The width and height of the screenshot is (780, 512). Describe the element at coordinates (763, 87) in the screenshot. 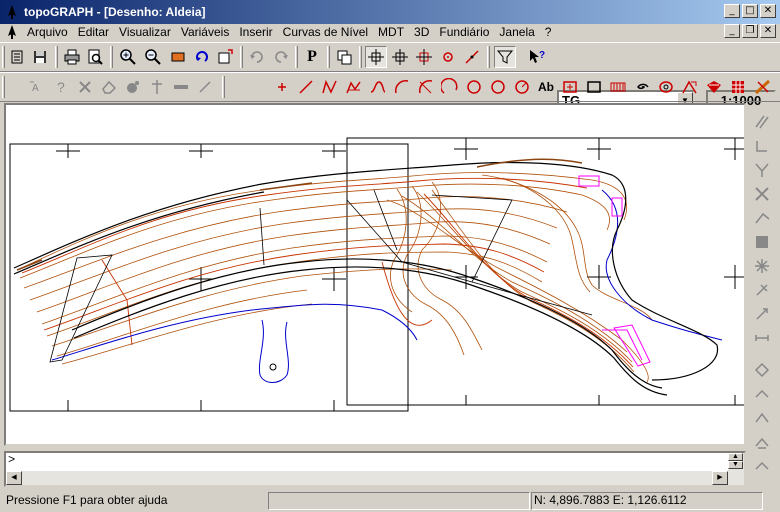

I see `ruler-icon` at that location.